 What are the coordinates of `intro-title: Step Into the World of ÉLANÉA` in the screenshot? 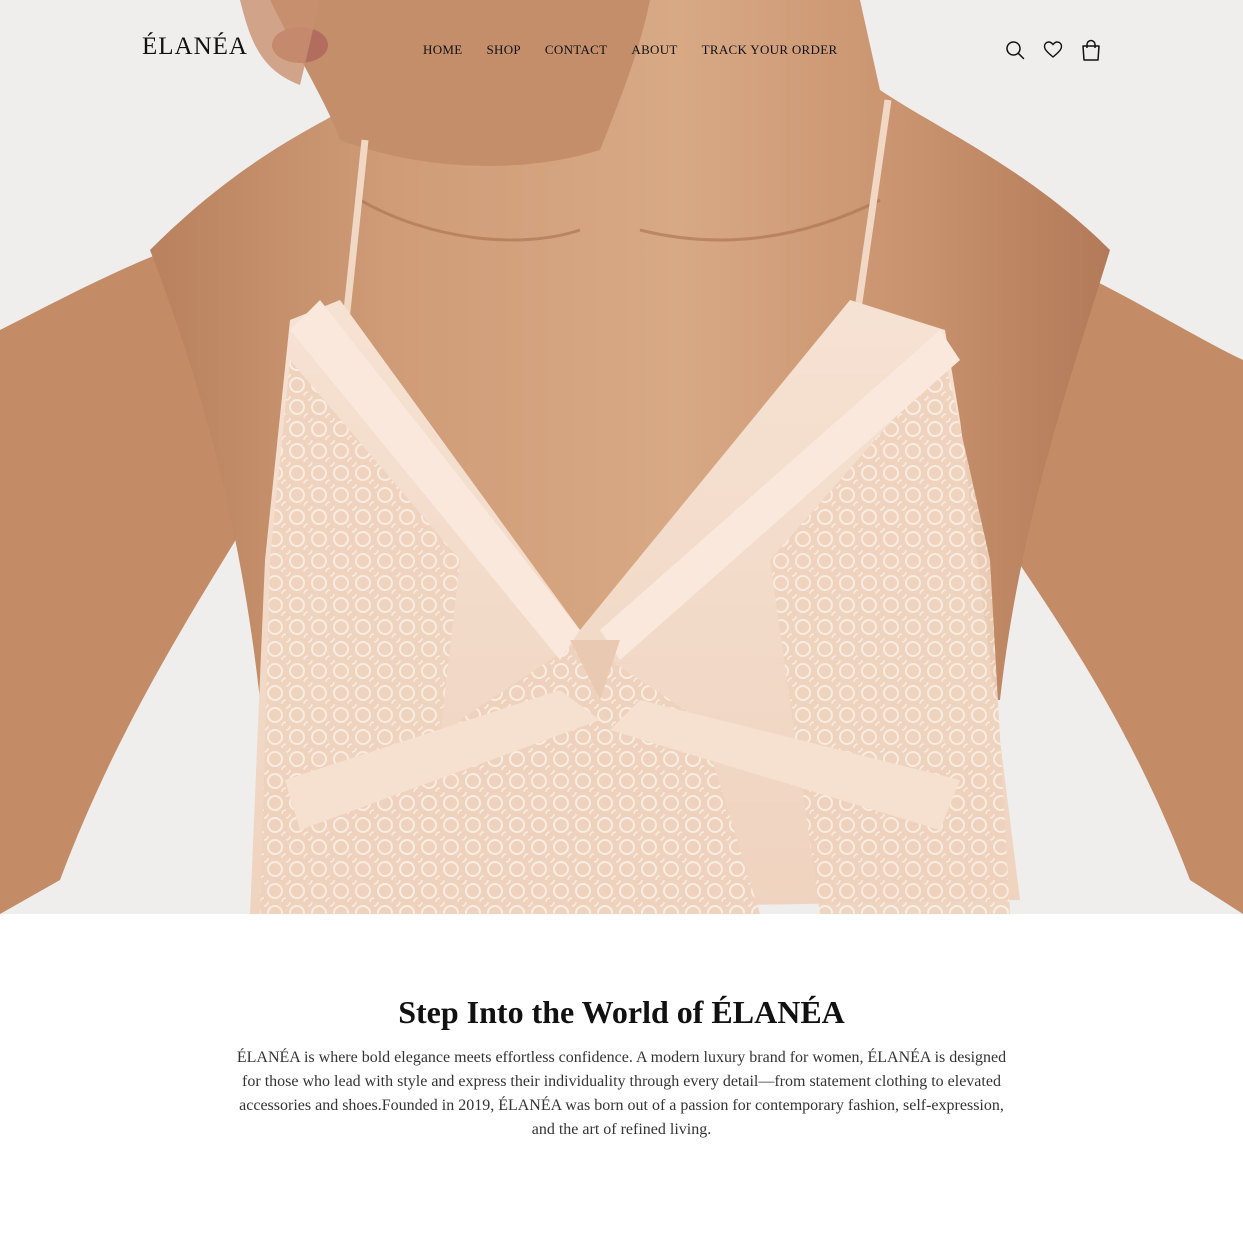 It's located at (621, 1012).